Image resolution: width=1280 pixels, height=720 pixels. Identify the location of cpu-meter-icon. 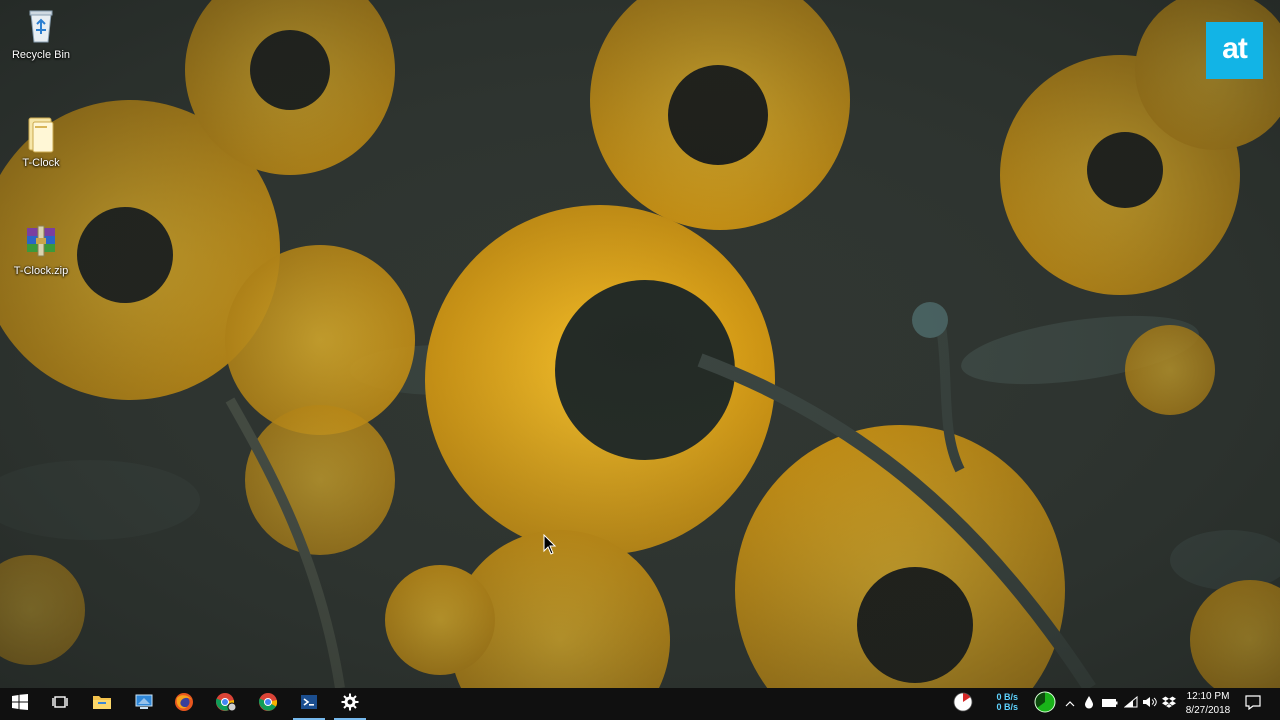
(963, 704).